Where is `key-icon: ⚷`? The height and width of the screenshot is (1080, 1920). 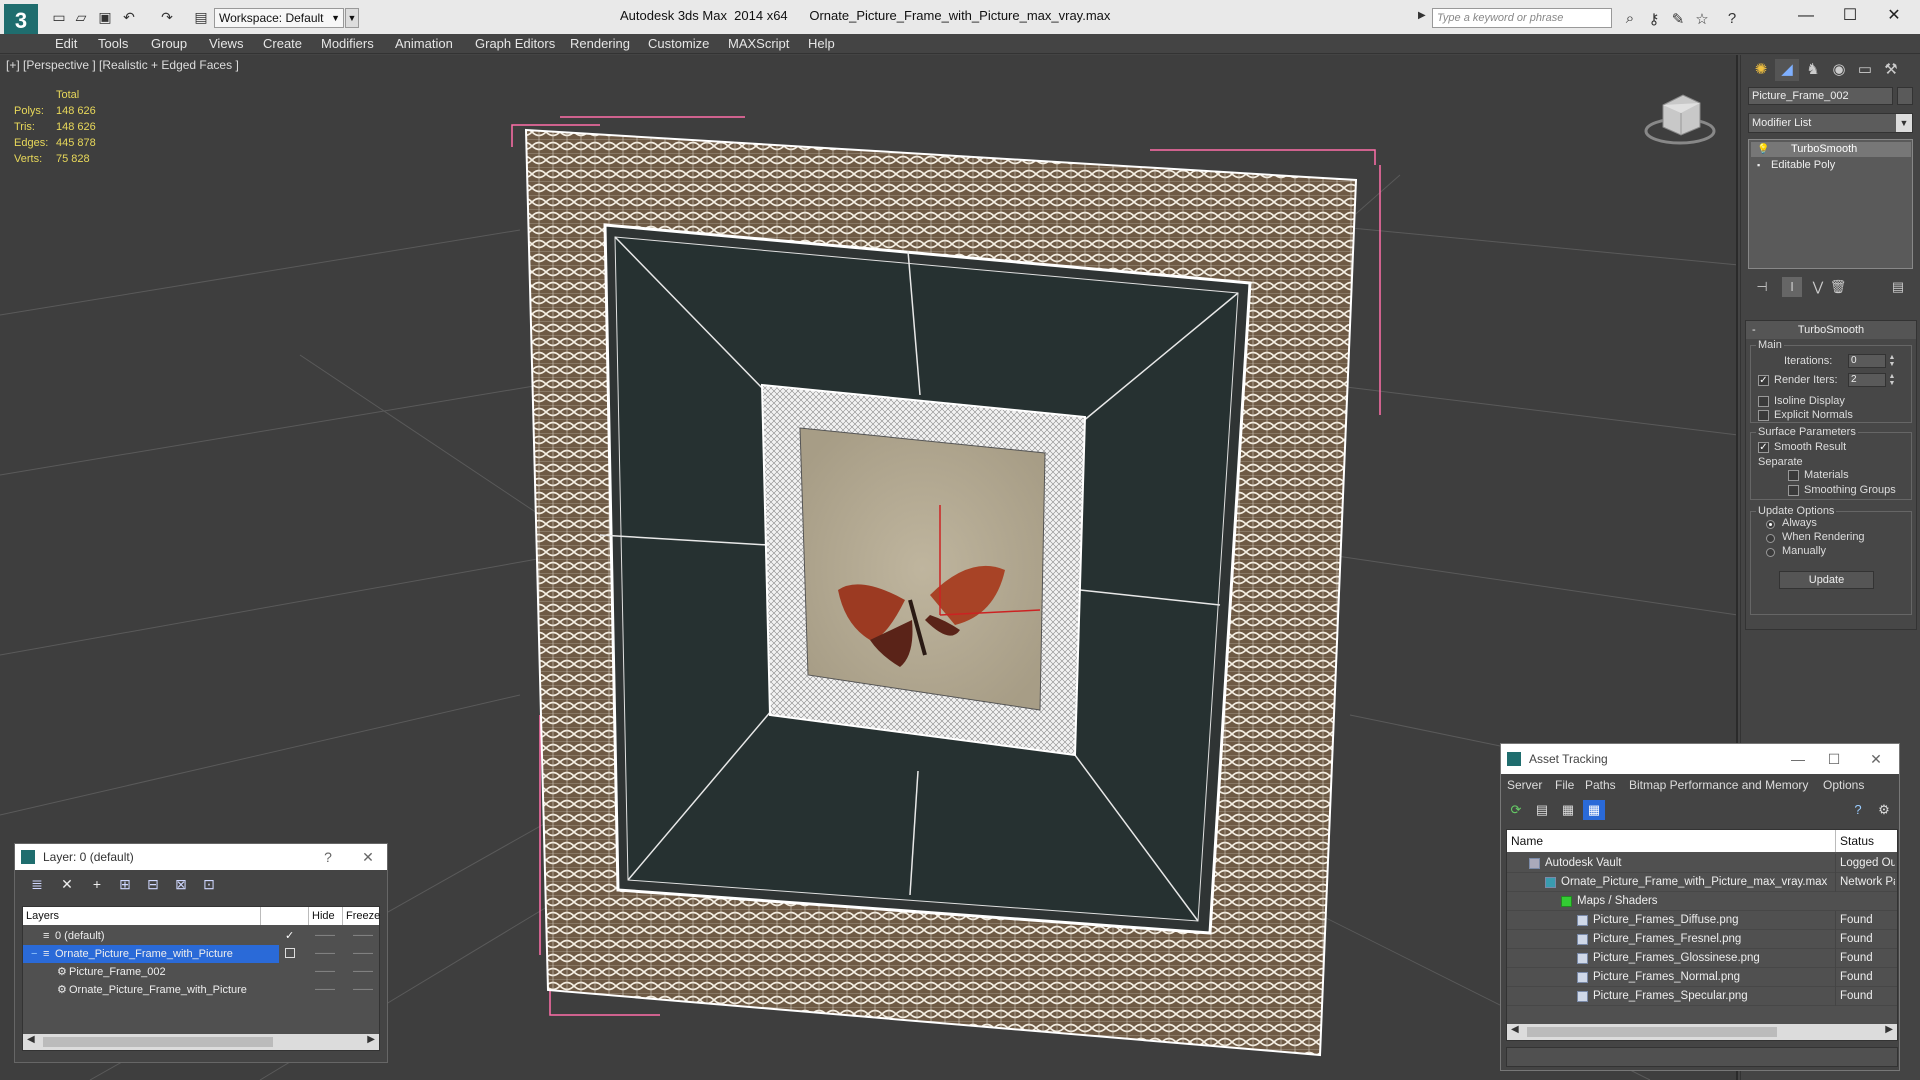 key-icon: ⚷ is located at coordinates (1654, 19).